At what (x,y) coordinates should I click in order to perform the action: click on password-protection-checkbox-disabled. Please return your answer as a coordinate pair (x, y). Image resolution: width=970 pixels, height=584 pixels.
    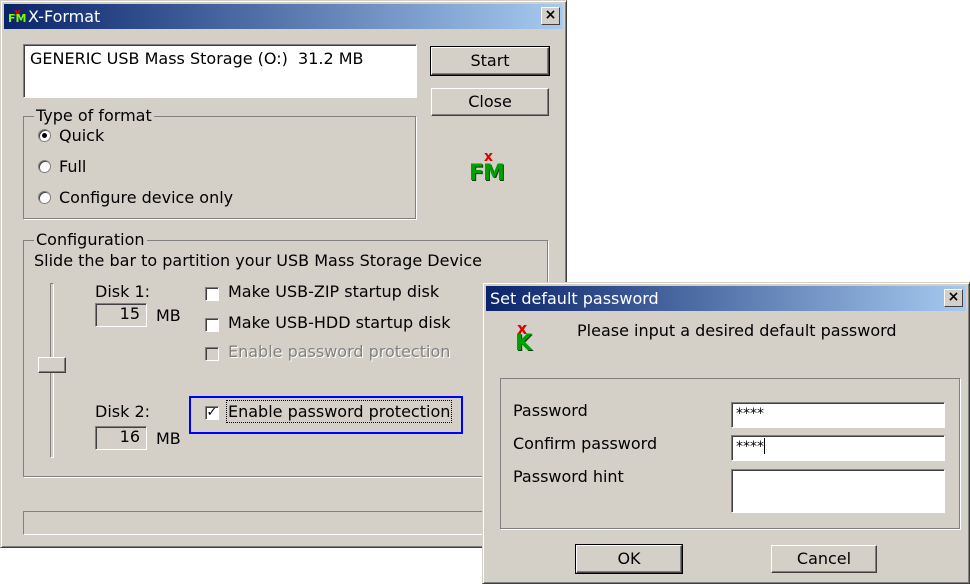
    Looking at the image, I should click on (212, 354).